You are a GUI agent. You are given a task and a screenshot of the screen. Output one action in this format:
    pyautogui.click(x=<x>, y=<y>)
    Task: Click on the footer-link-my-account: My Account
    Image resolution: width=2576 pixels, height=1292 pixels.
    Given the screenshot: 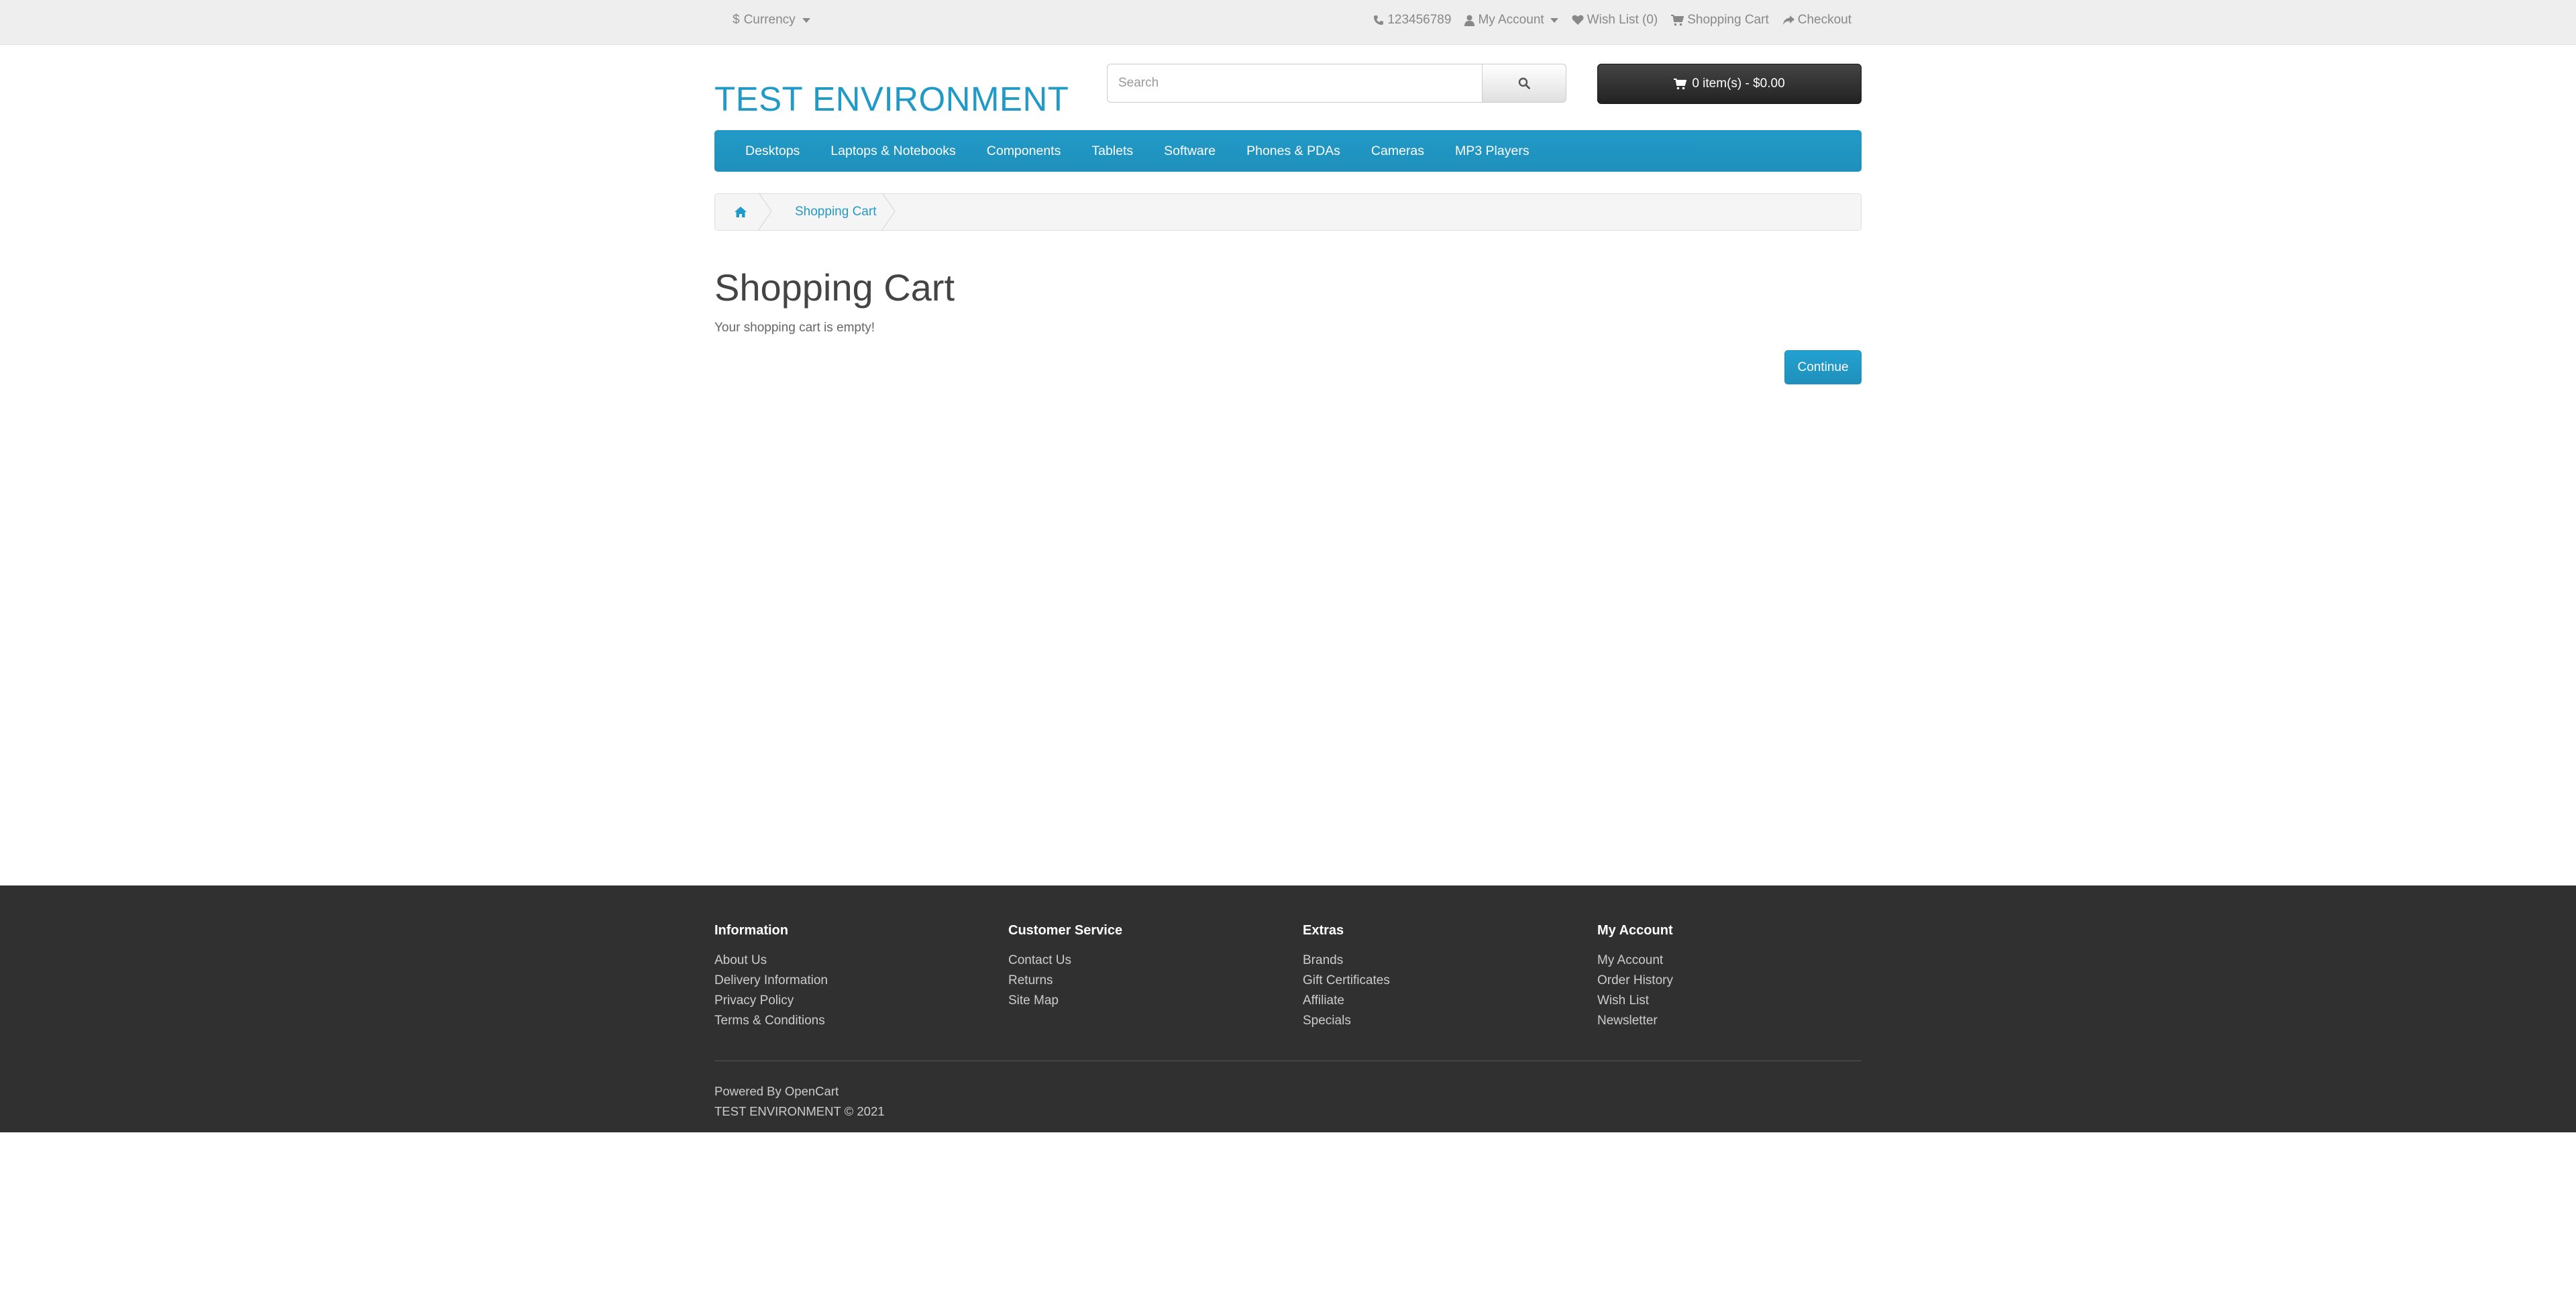 What is the action you would take?
    pyautogui.click(x=1738, y=961)
    